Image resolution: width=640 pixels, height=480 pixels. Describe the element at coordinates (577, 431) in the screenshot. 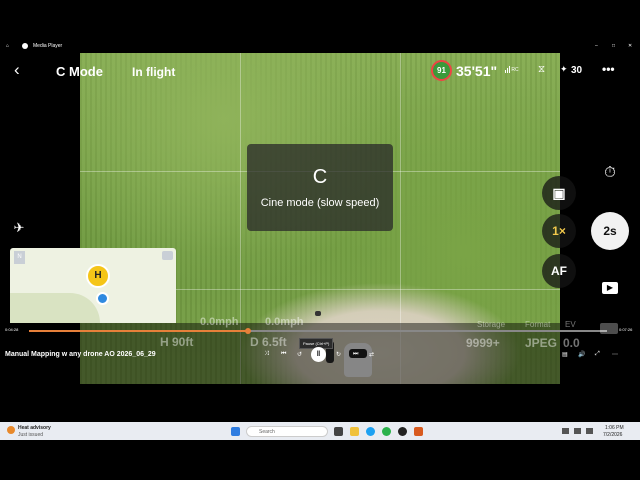

I see `volume-tray-icon` at that location.